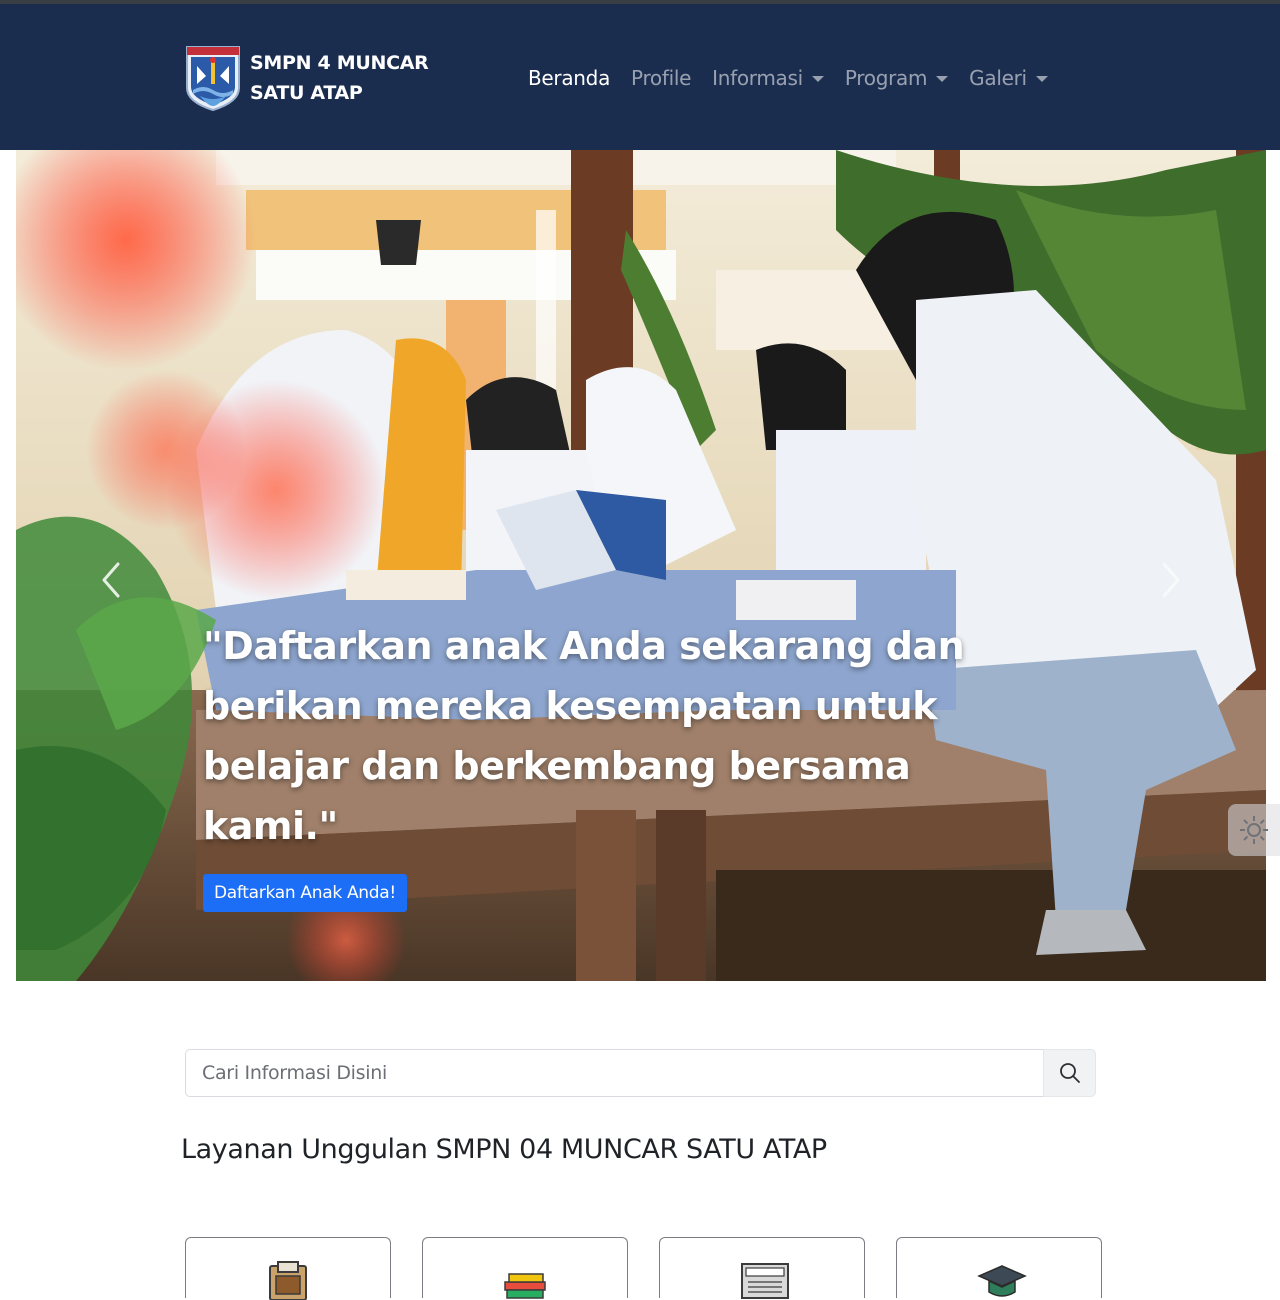  What do you see at coordinates (614, 1073) in the screenshot?
I see `search-input` at bounding box center [614, 1073].